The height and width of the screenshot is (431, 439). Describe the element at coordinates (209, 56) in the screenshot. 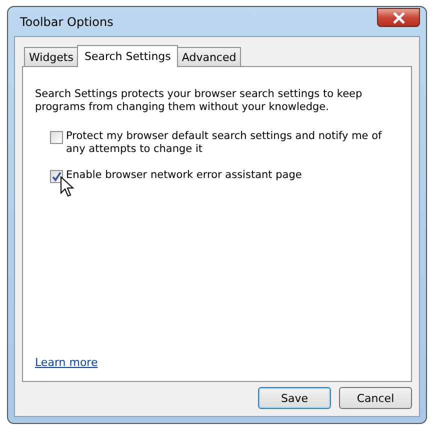

I see `tab: Advanced` at that location.